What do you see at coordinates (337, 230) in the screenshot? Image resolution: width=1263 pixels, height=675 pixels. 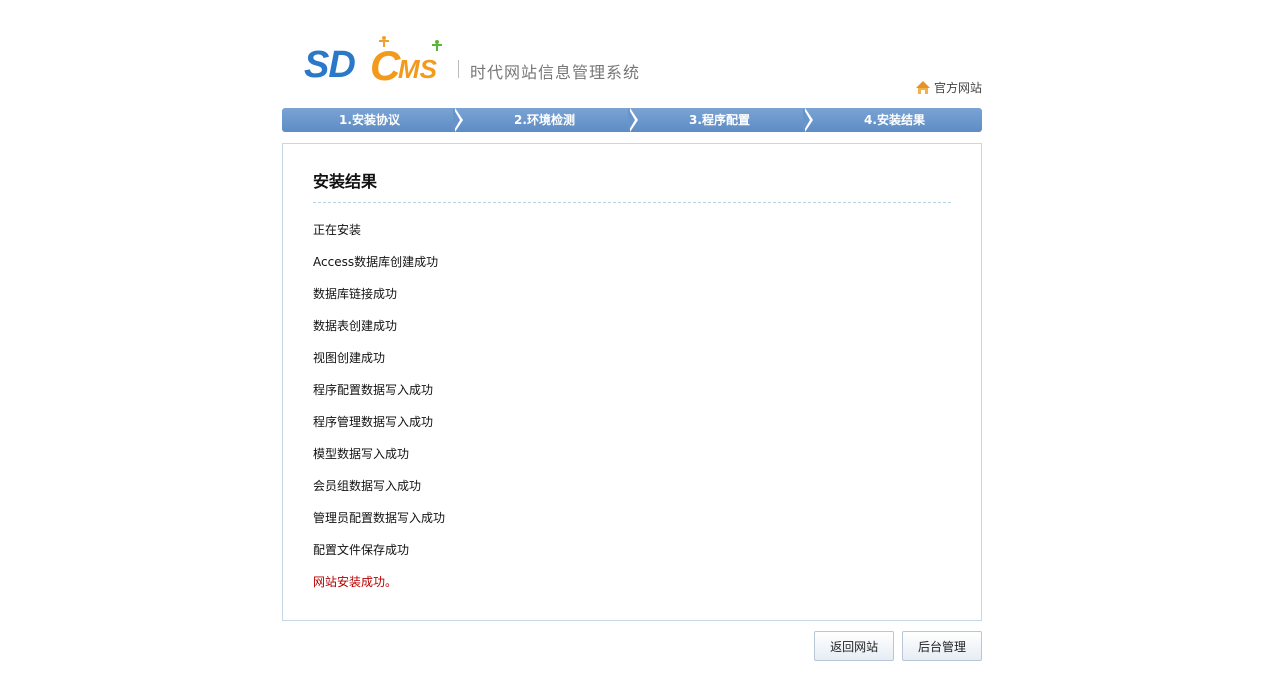 I see `log-item: 正在安装` at bounding box center [337, 230].